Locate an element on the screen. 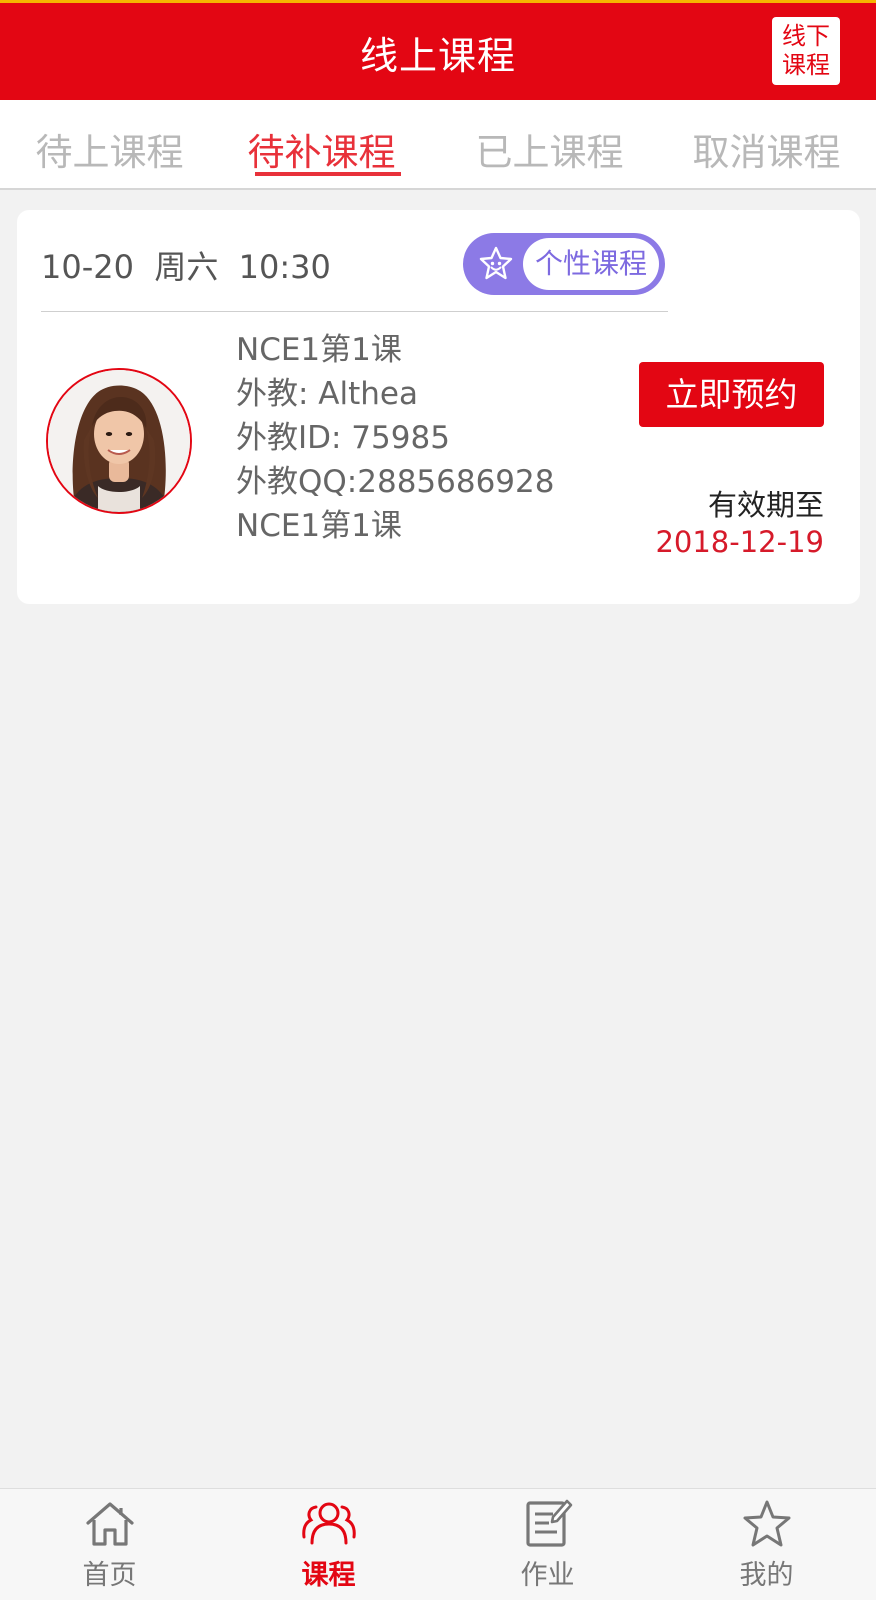  course-type-badge: 个性课程 is located at coordinates (564, 264).